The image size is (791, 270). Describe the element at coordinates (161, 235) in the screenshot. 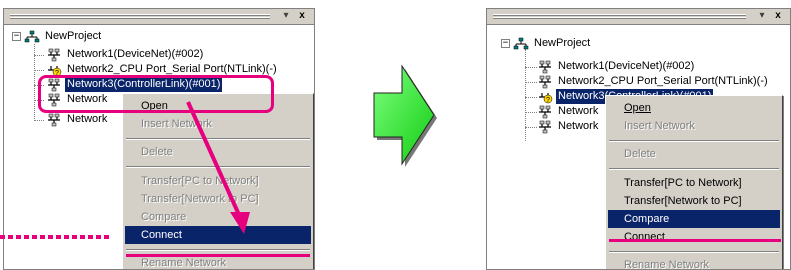

I see `menu-item-label: Connect` at that location.